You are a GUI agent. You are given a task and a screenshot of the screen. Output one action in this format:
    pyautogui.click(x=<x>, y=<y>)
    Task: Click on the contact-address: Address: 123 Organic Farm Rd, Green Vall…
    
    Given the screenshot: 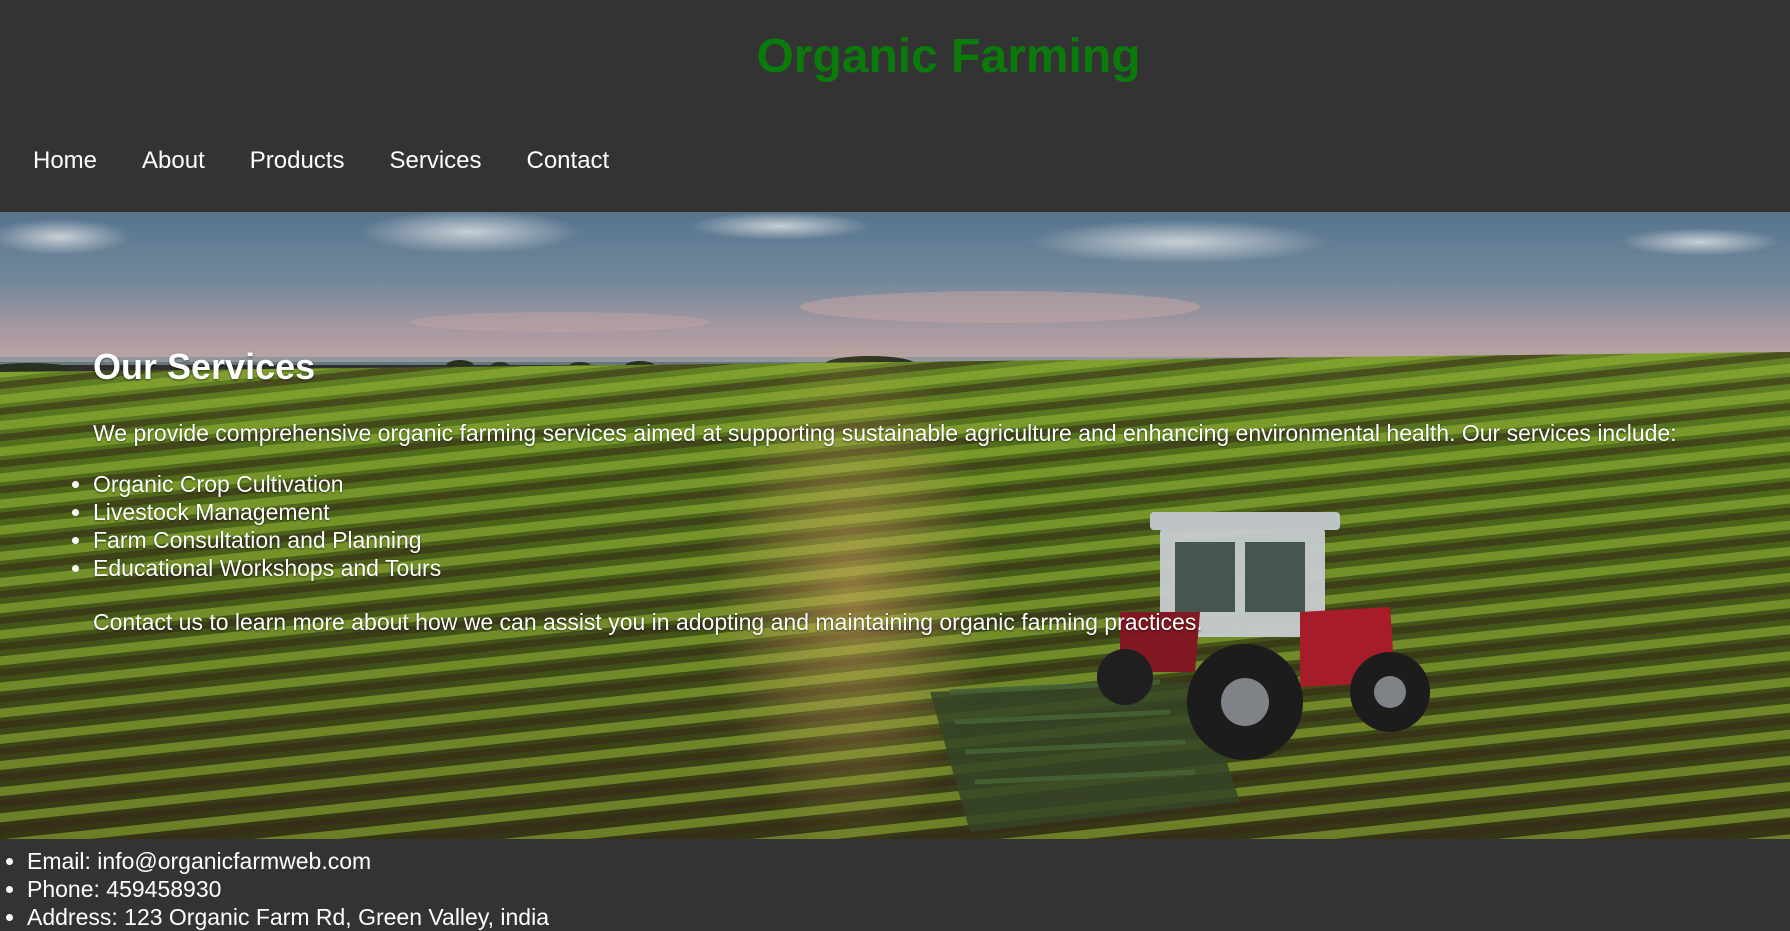 What is the action you would take?
    pyautogui.click(x=288, y=917)
    